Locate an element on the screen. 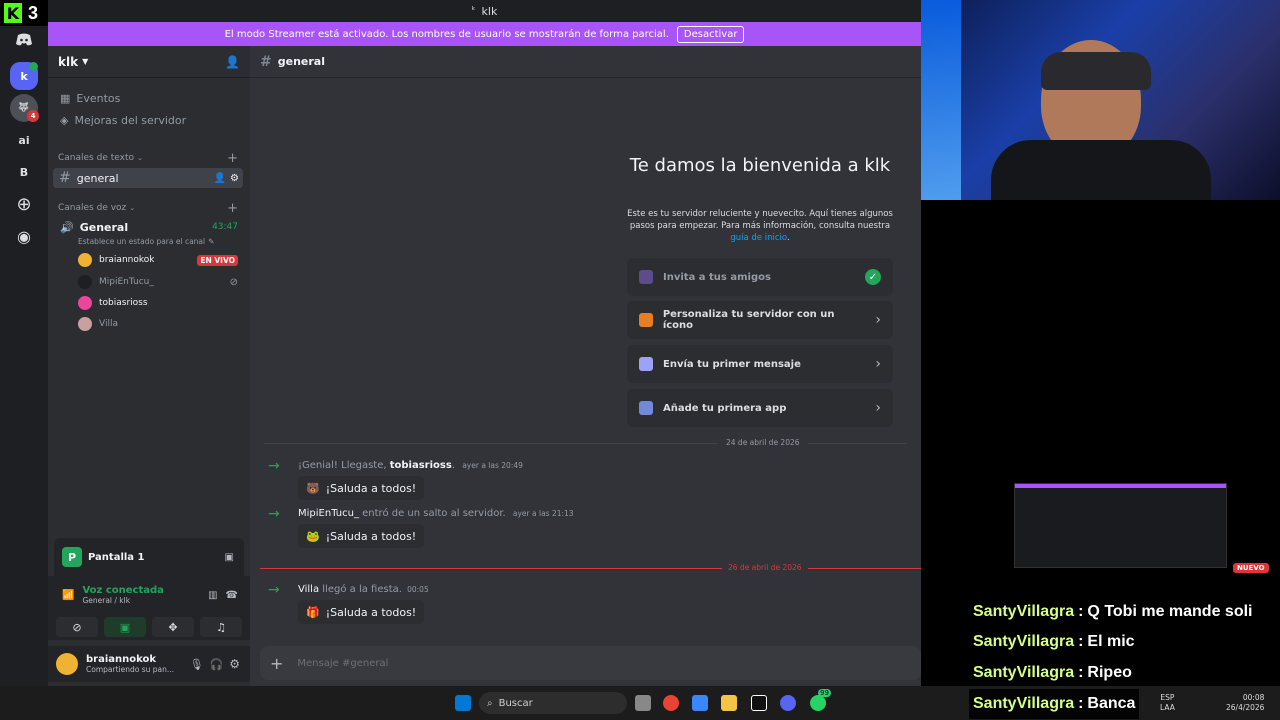  voice-member: braiannokok EN VIVO is located at coordinates (149, 260).